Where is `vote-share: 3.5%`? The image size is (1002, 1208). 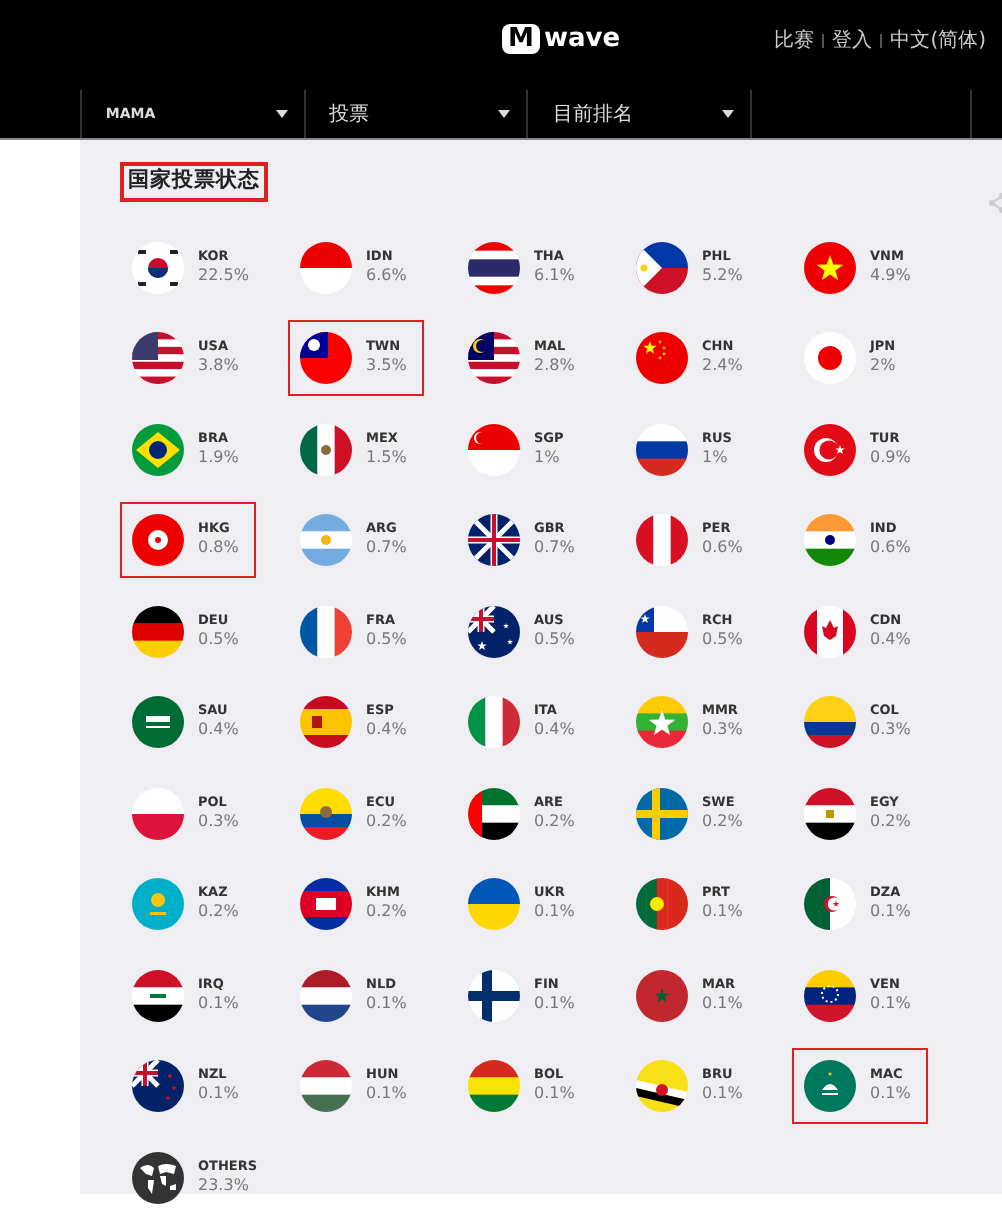
vote-share: 3.5% is located at coordinates (386, 366).